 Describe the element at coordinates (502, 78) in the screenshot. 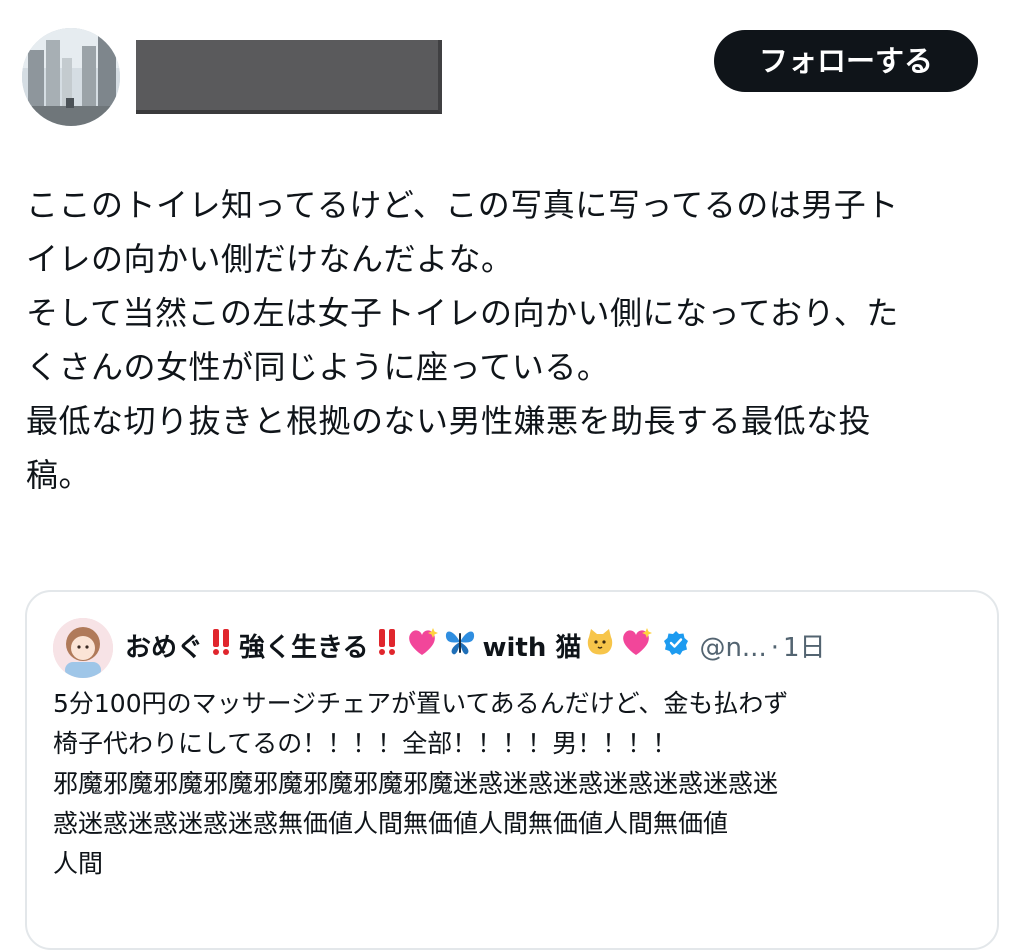

I see `post-header: フォローする` at that location.